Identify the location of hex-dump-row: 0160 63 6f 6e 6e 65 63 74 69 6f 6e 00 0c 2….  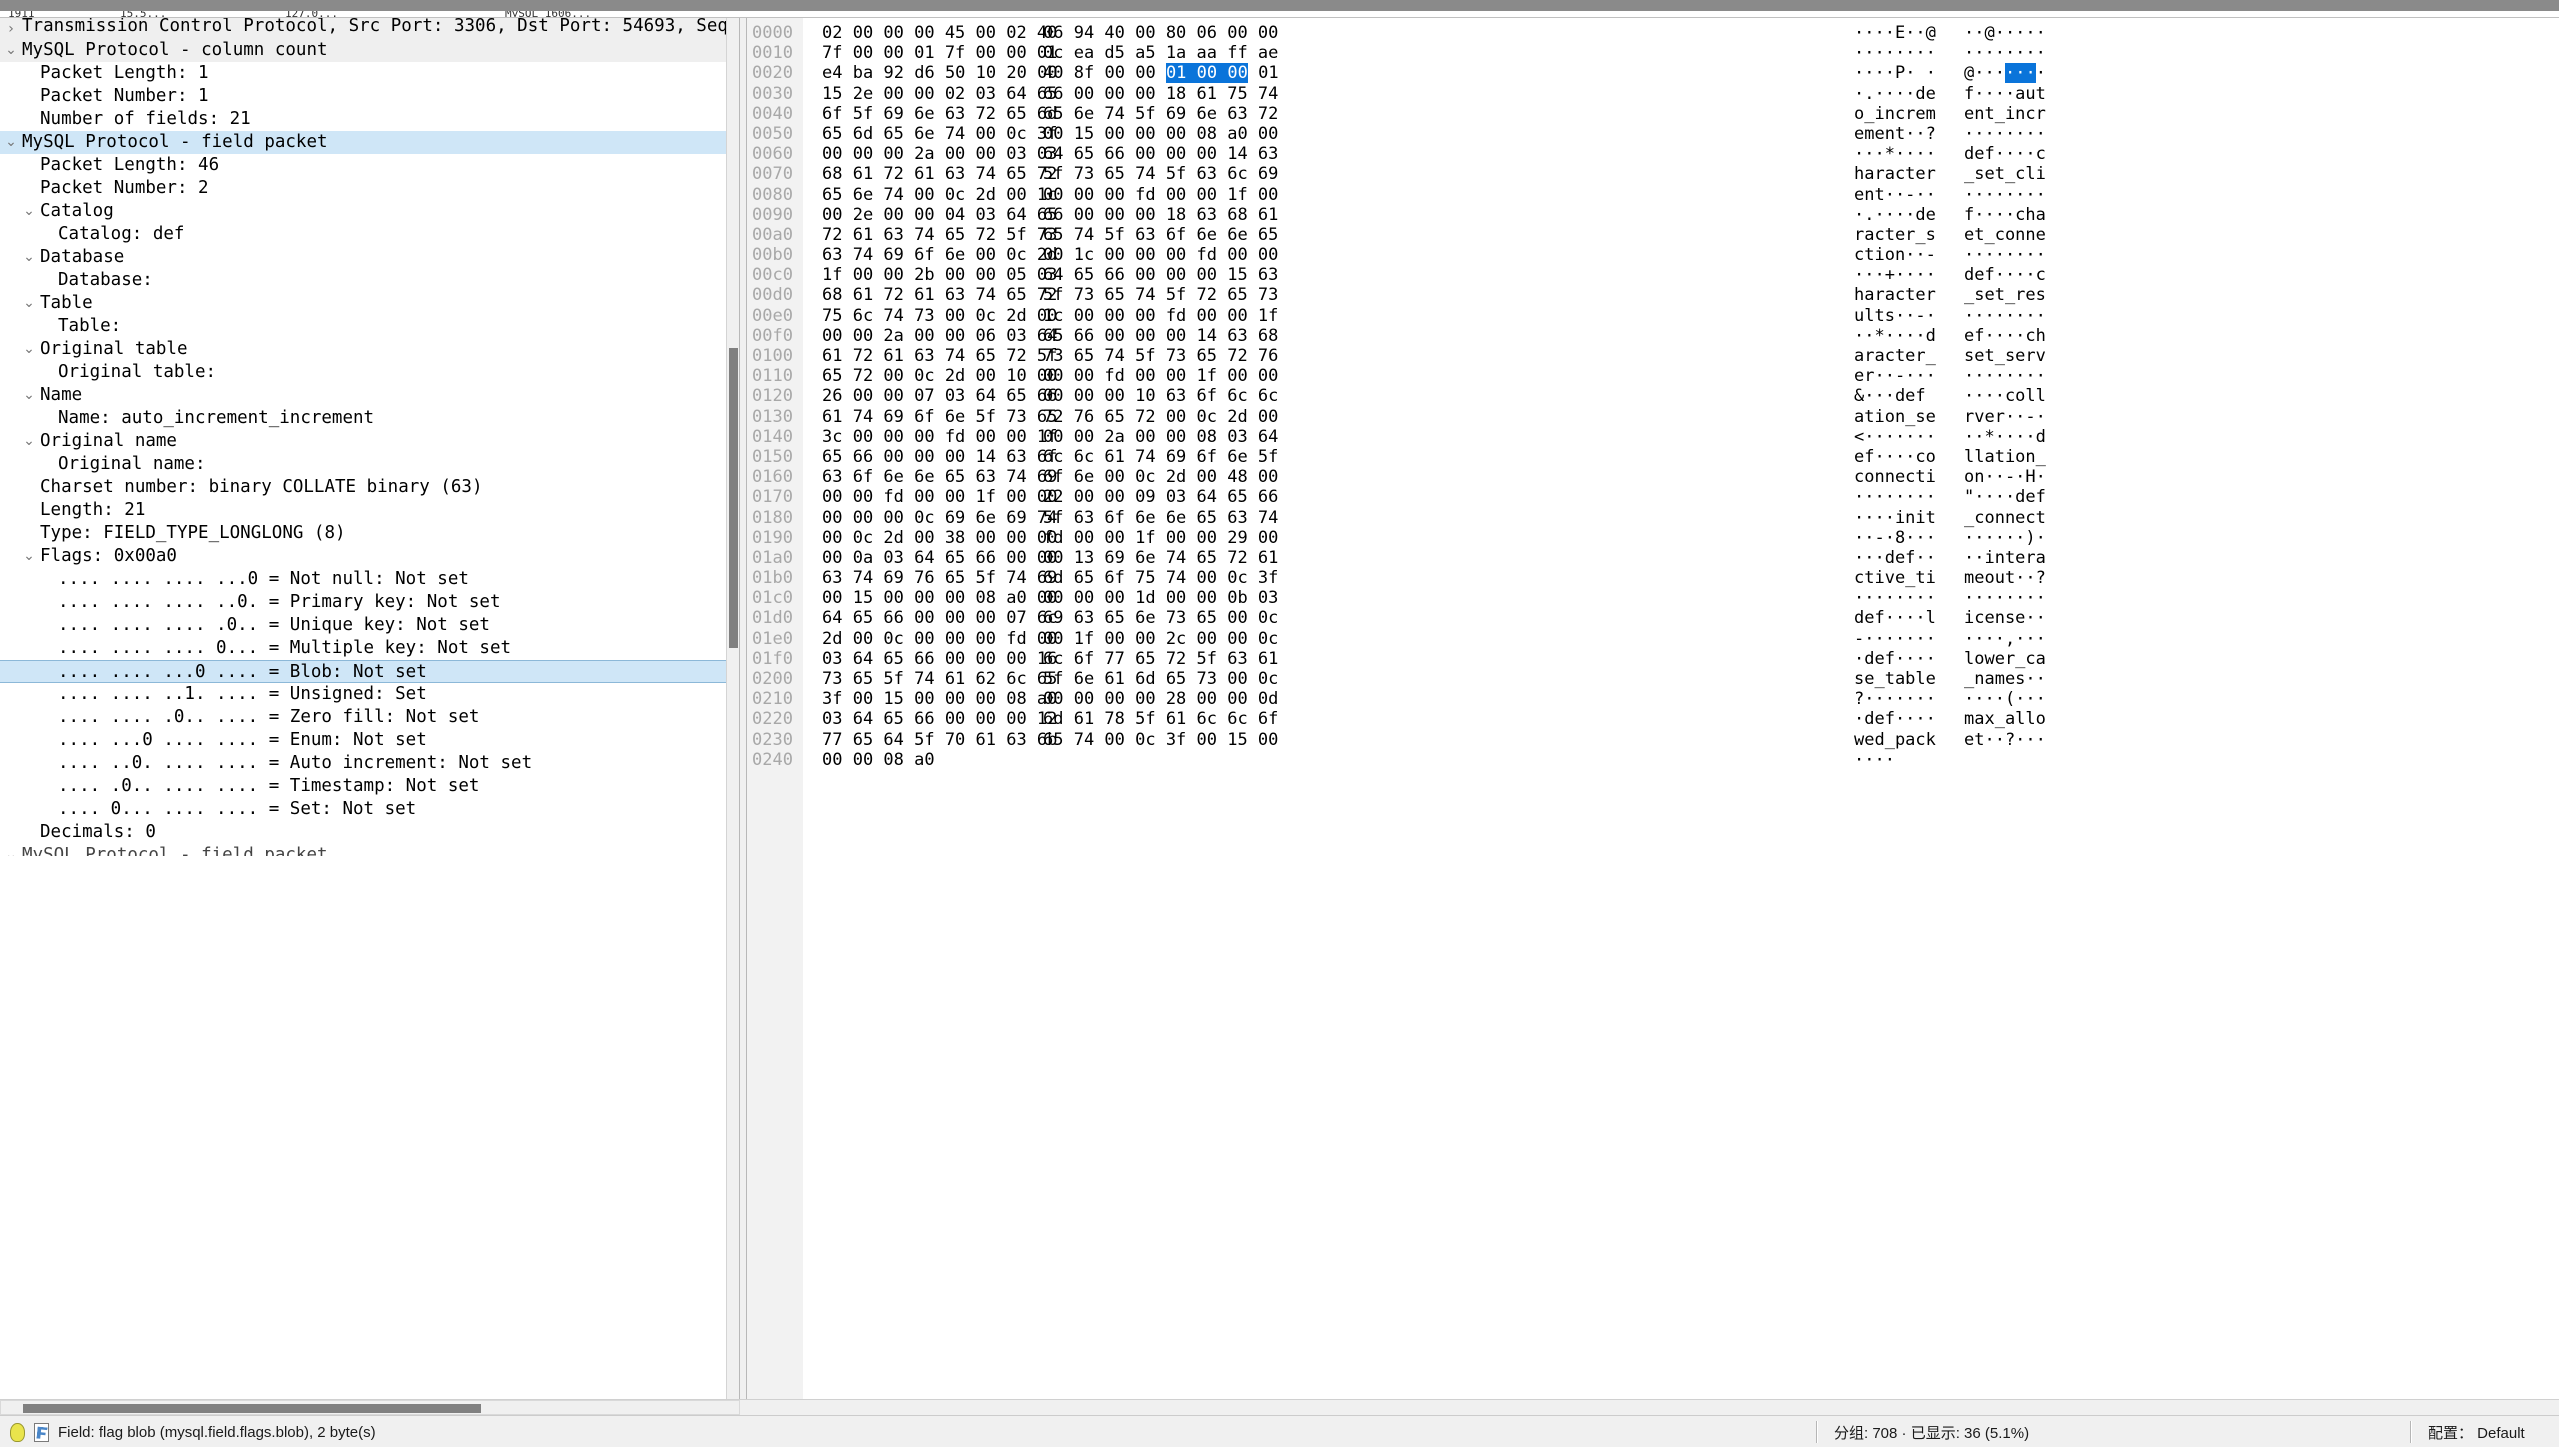
(1653, 477).